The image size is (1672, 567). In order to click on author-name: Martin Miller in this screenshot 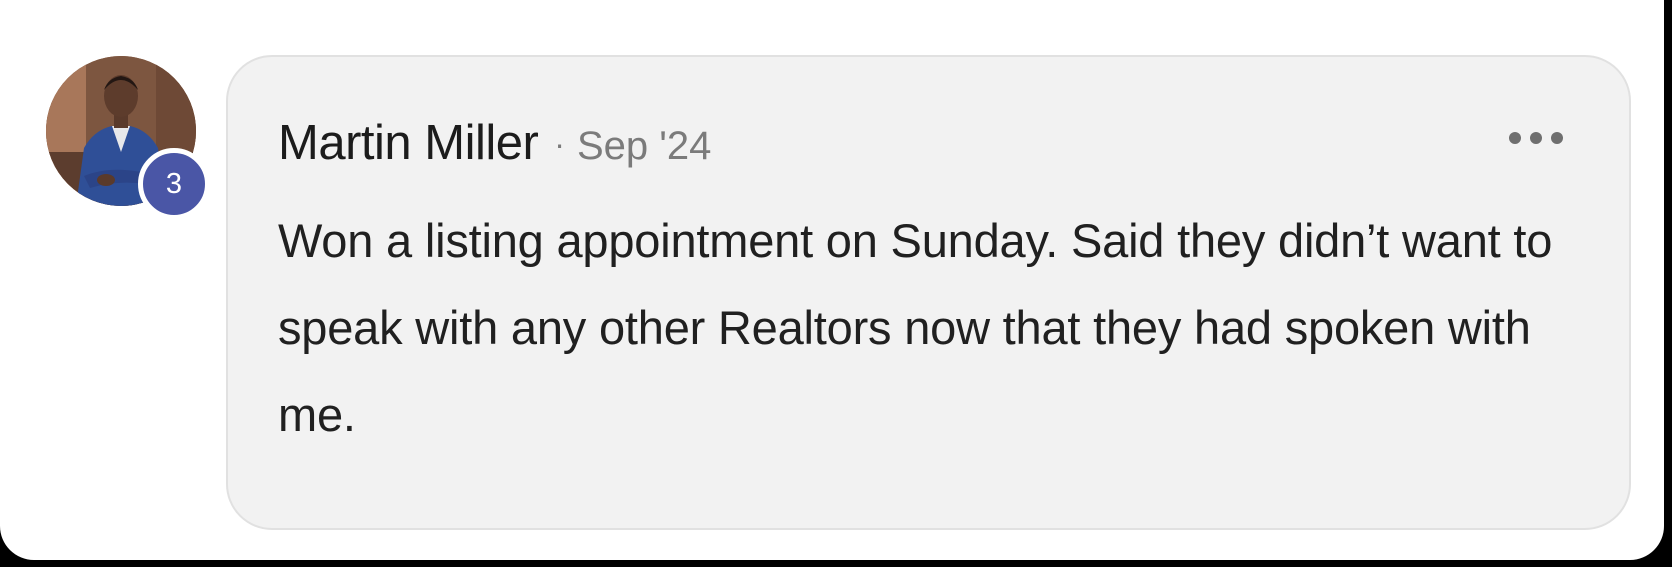, I will do `click(408, 143)`.